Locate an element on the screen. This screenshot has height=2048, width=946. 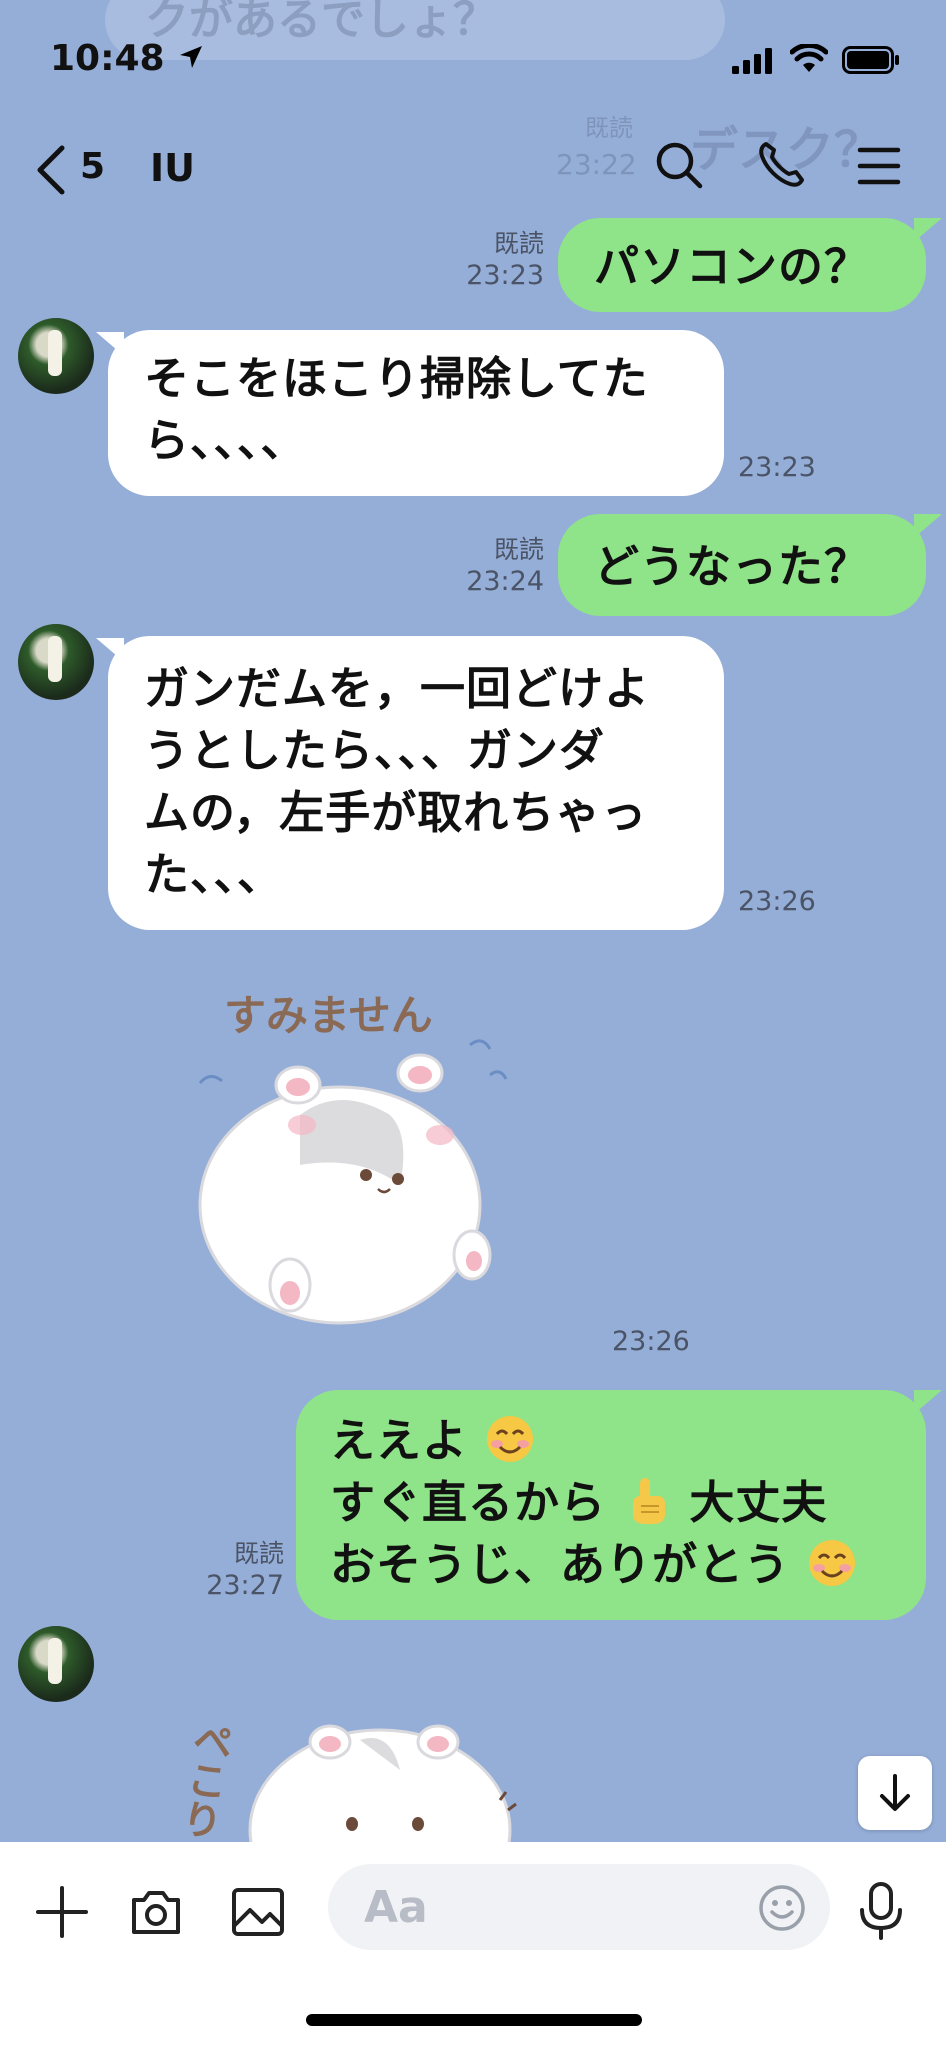
message-bubble: そこをほこり掃除してた ら、、、、 is located at coordinates (416, 413).